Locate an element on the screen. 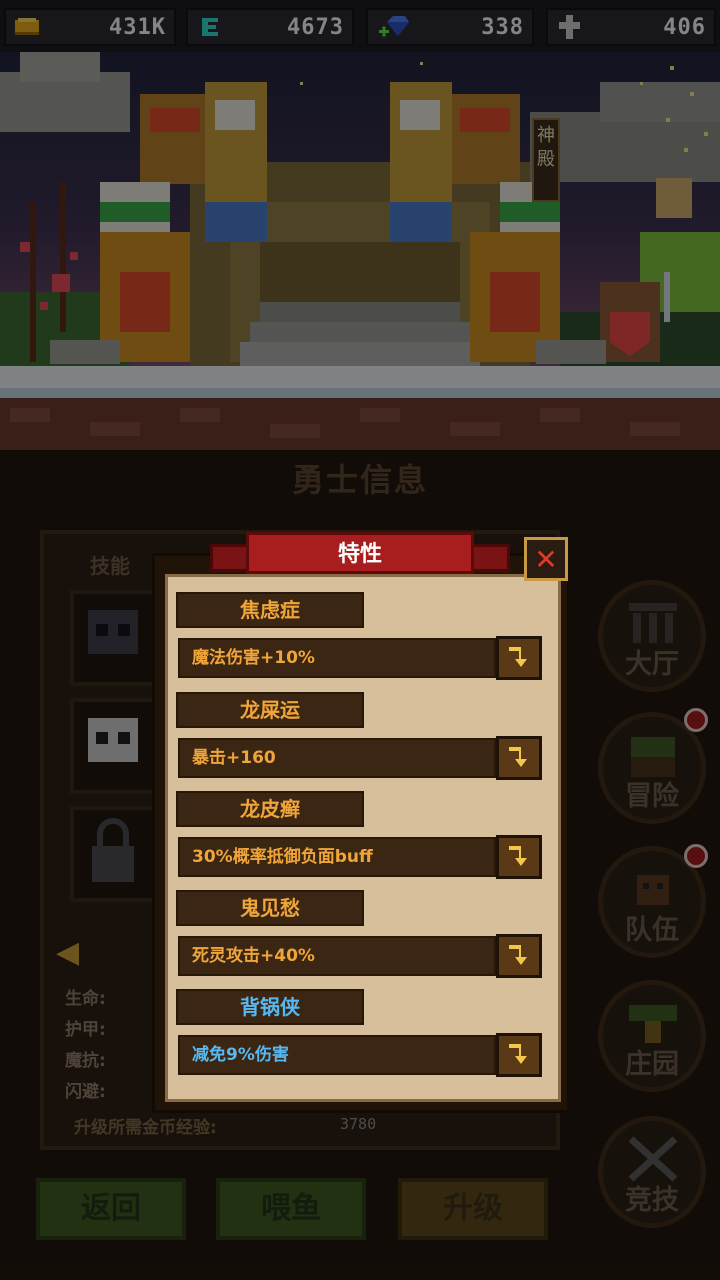 The width and height of the screenshot is (720, 1280). trait-name-3: 龙皮癣 is located at coordinates (270, 809).